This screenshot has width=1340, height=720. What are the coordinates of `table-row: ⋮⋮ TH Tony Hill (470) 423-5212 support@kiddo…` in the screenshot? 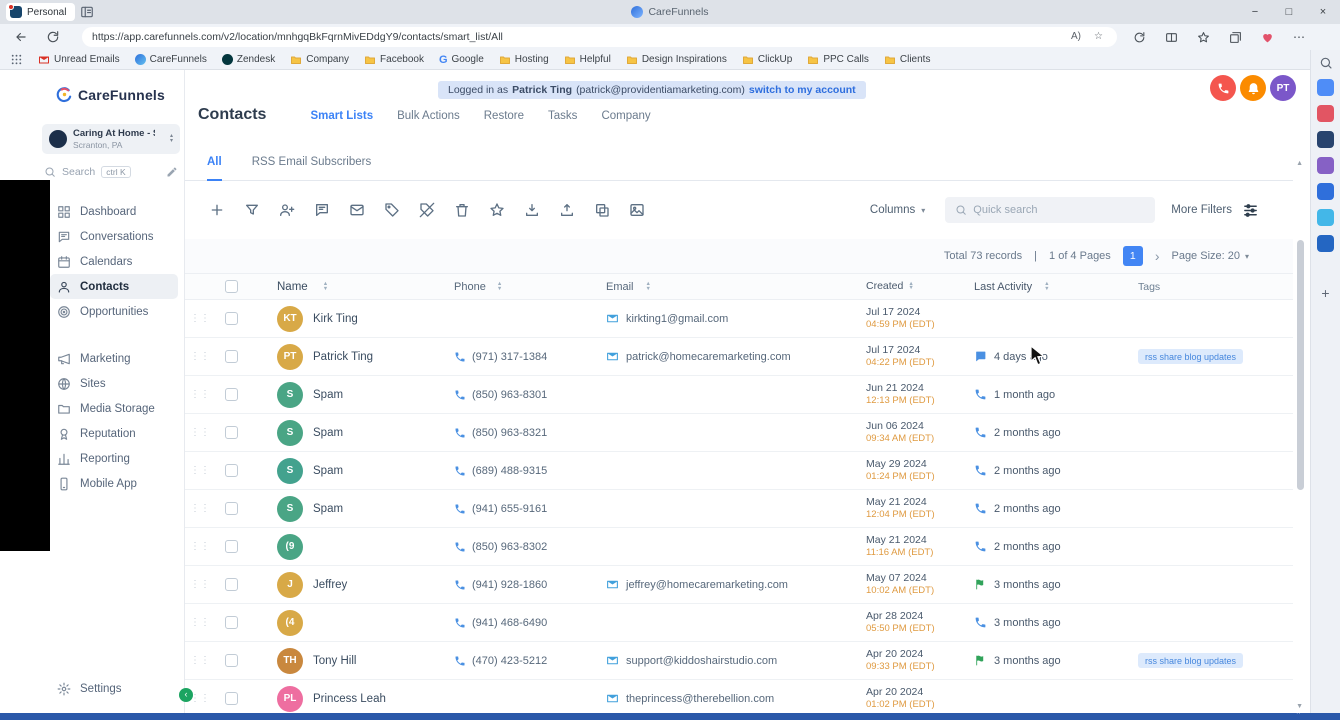 It's located at (739, 661).